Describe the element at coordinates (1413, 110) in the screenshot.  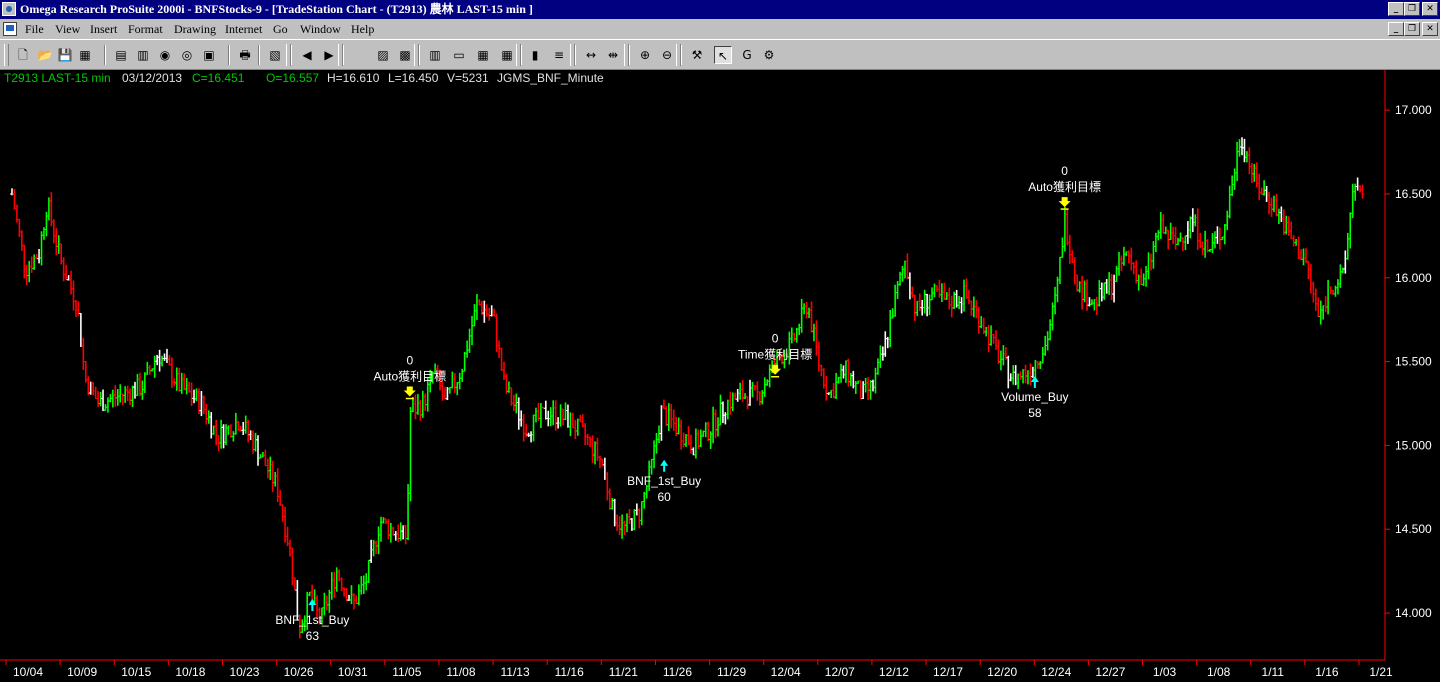
I see `y-tick-label: 17.000` at that location.